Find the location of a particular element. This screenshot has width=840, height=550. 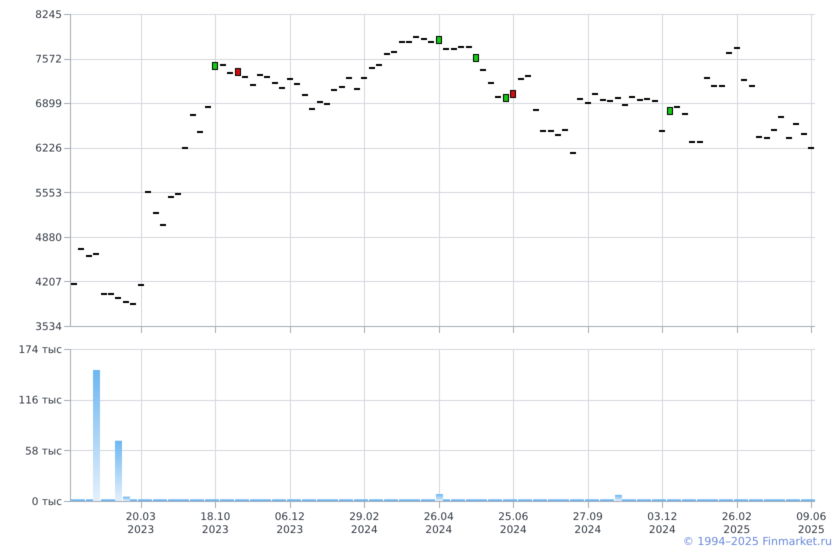

axis-label: 03.12 2024 is located at coordinates (662, 523).